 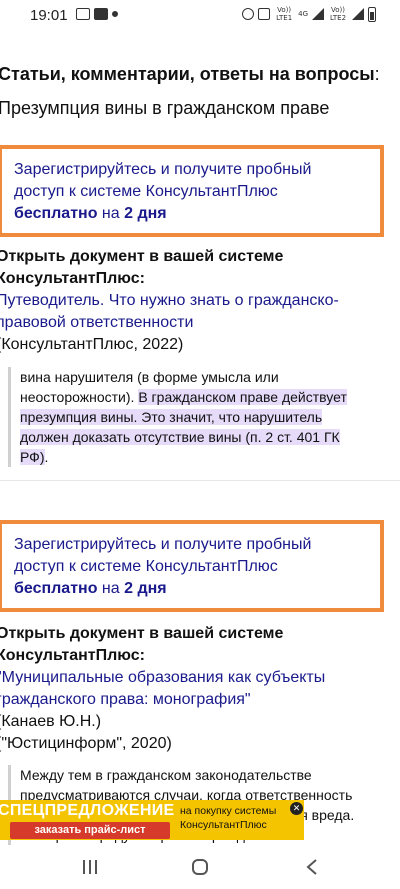 What do you see at coordinates (377, 74) in the screenshot?
I see `page-heading-colon: :` at bounding box center [377, 74].